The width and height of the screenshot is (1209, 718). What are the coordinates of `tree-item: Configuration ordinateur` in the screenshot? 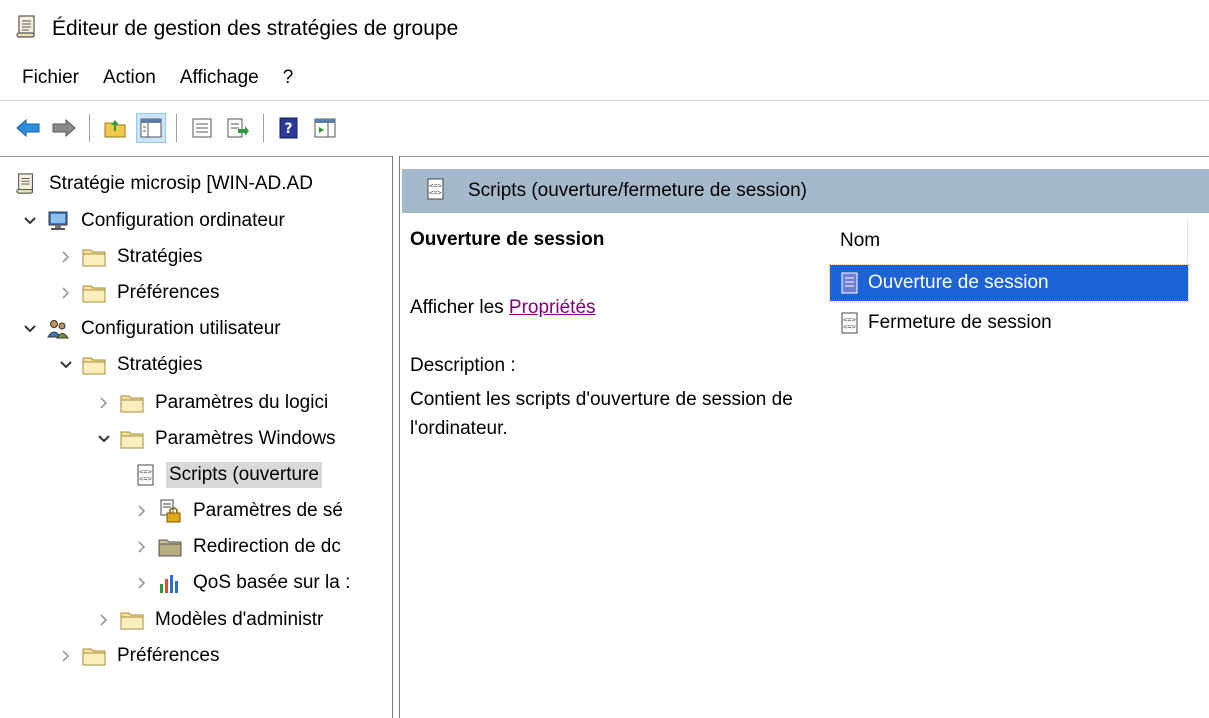 It's located at (207, 221).